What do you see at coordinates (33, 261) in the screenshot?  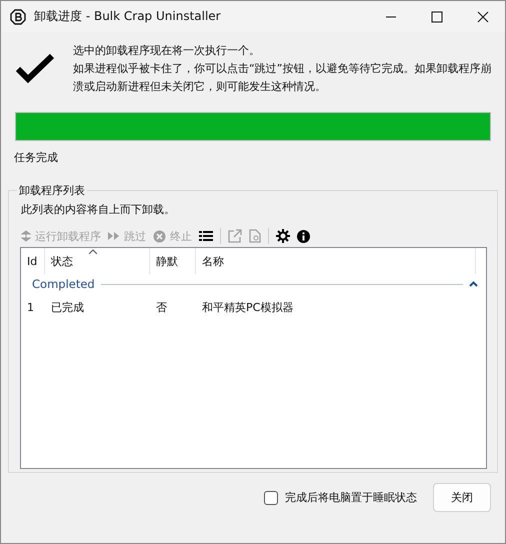 I see `column-header: Id` at bounding box center [33, 261].